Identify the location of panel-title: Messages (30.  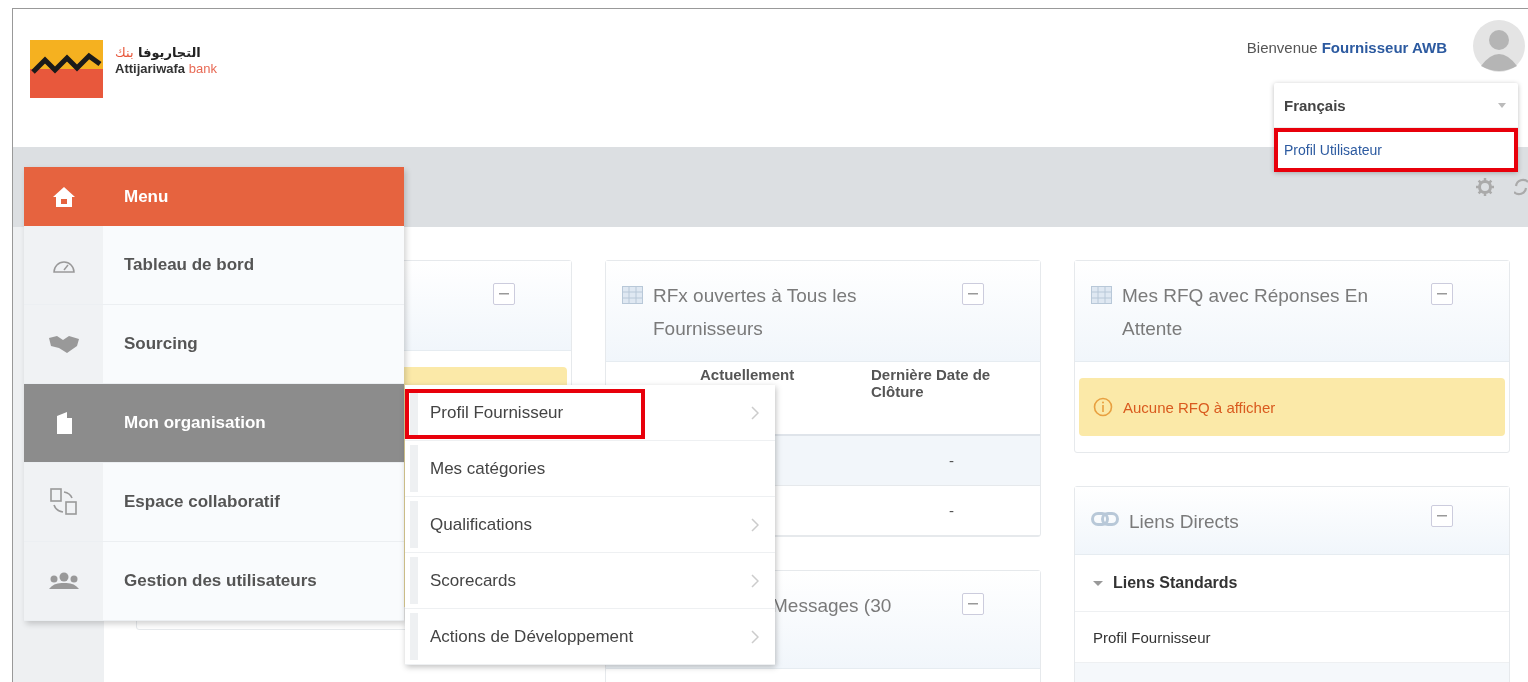
(832, 606).